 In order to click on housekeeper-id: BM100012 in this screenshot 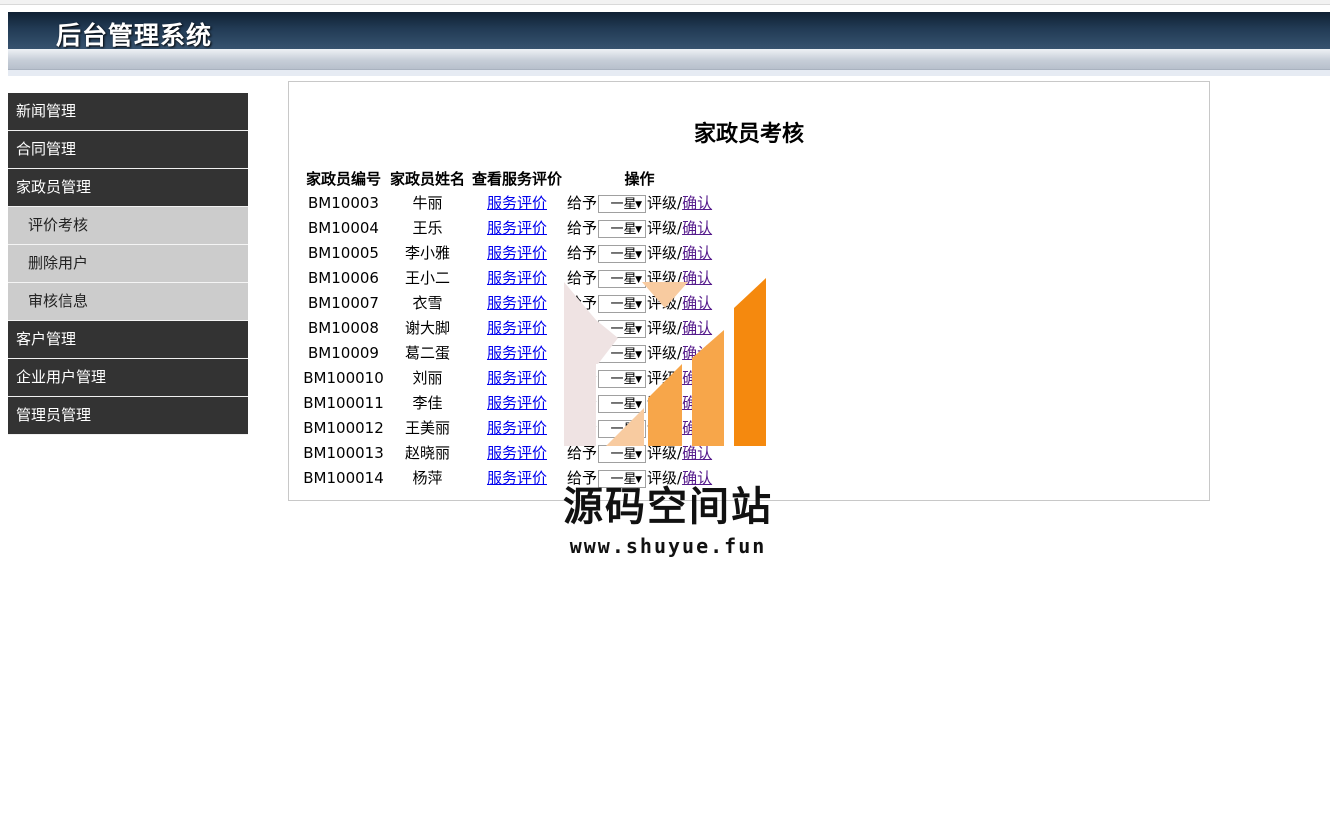, I will do `click(343, 427)`.